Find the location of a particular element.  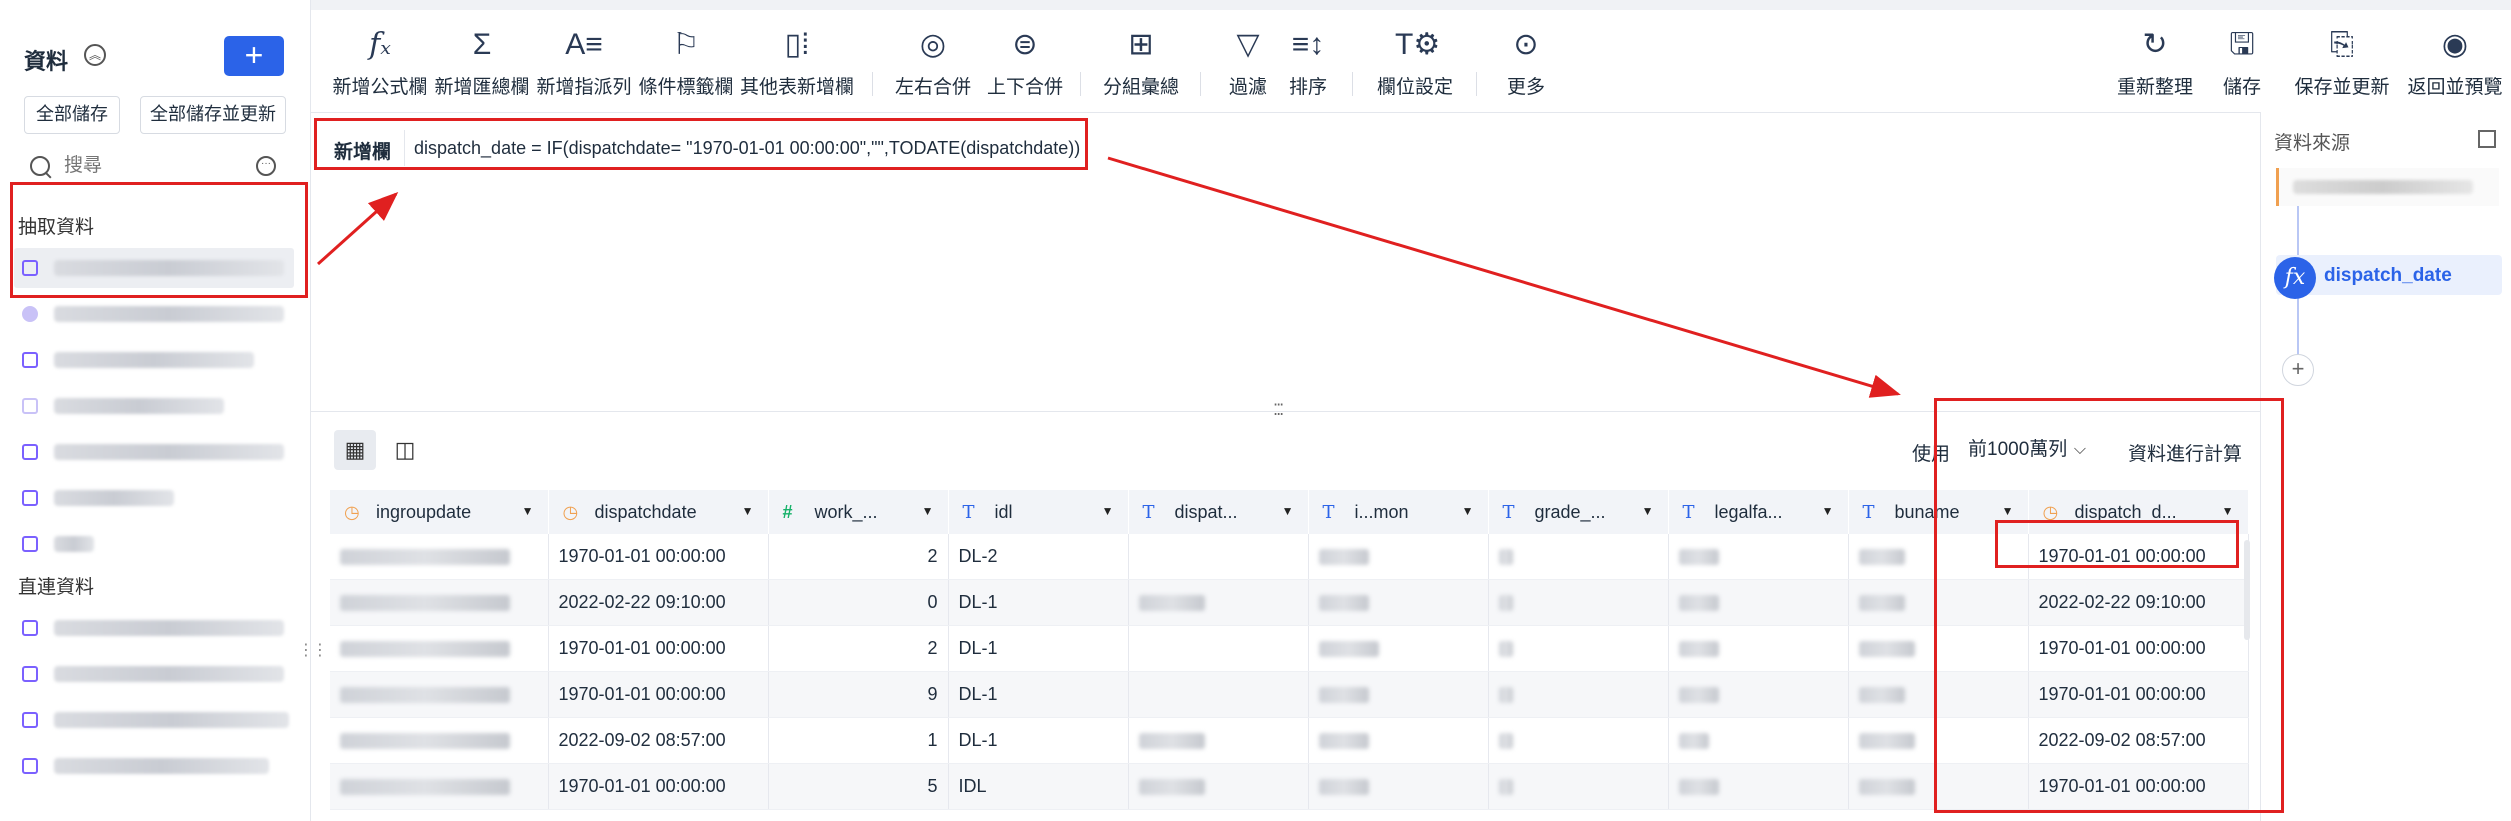

flag-icon: ⚐ is located at coordinates (686, 44).